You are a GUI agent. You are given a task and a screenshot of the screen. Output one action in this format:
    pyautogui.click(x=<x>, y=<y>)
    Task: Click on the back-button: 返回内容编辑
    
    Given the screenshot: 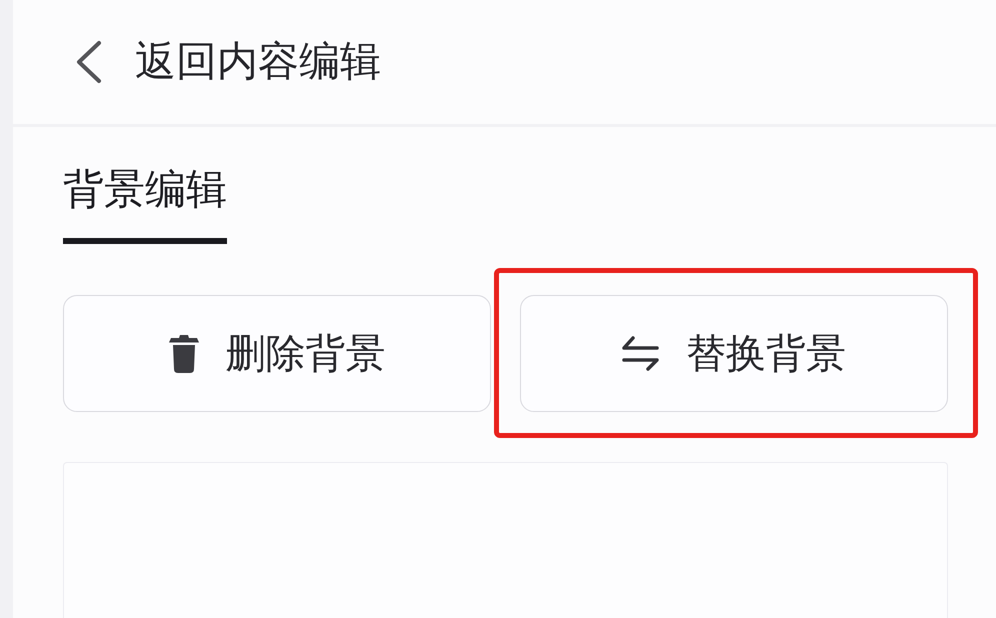 What is the action you would take?
    pyautogui.click(x=228, y=62)
    